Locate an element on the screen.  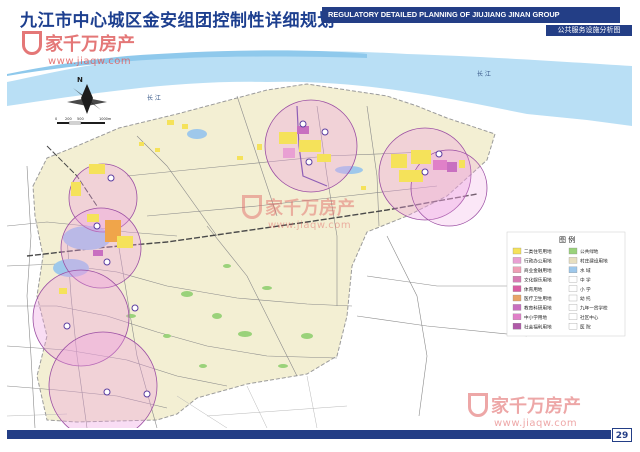
north-label: N is located at coordinates (80, 80).